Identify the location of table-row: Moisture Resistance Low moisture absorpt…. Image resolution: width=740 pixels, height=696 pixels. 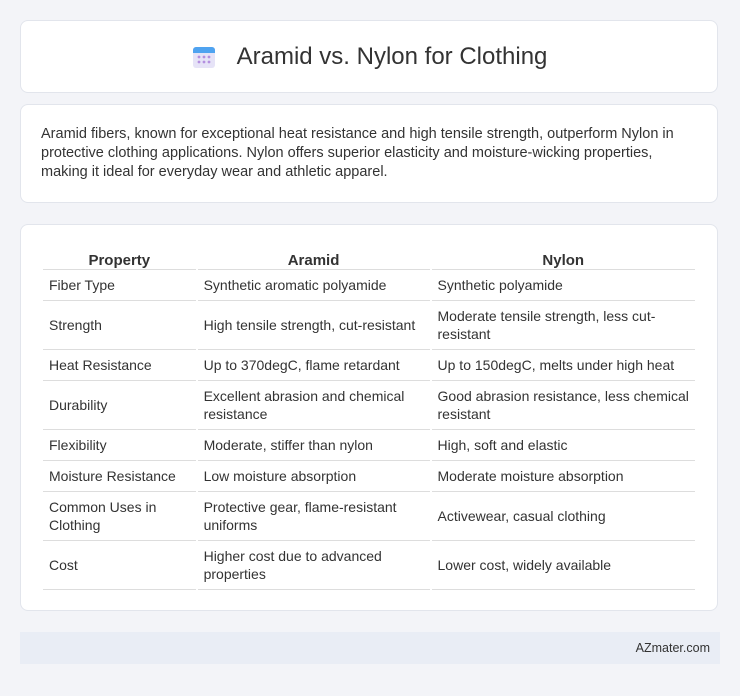
(369, 476).